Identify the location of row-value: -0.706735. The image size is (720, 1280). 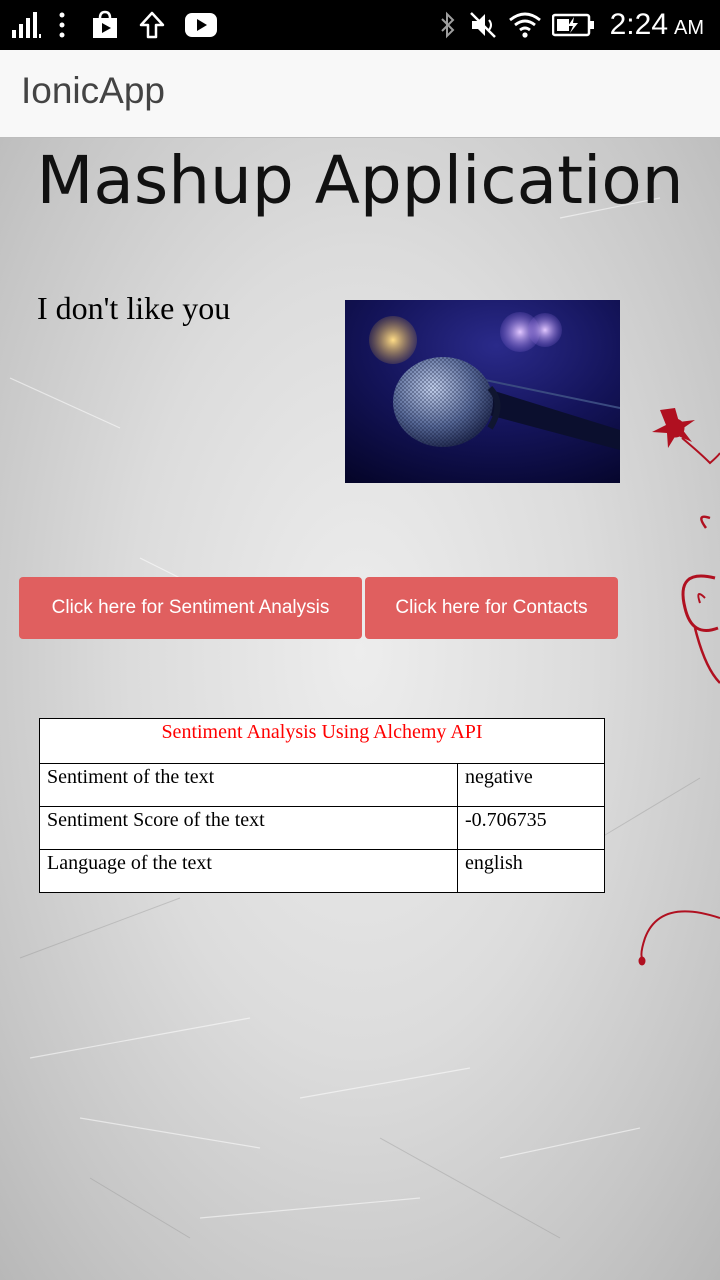
(531, 828).